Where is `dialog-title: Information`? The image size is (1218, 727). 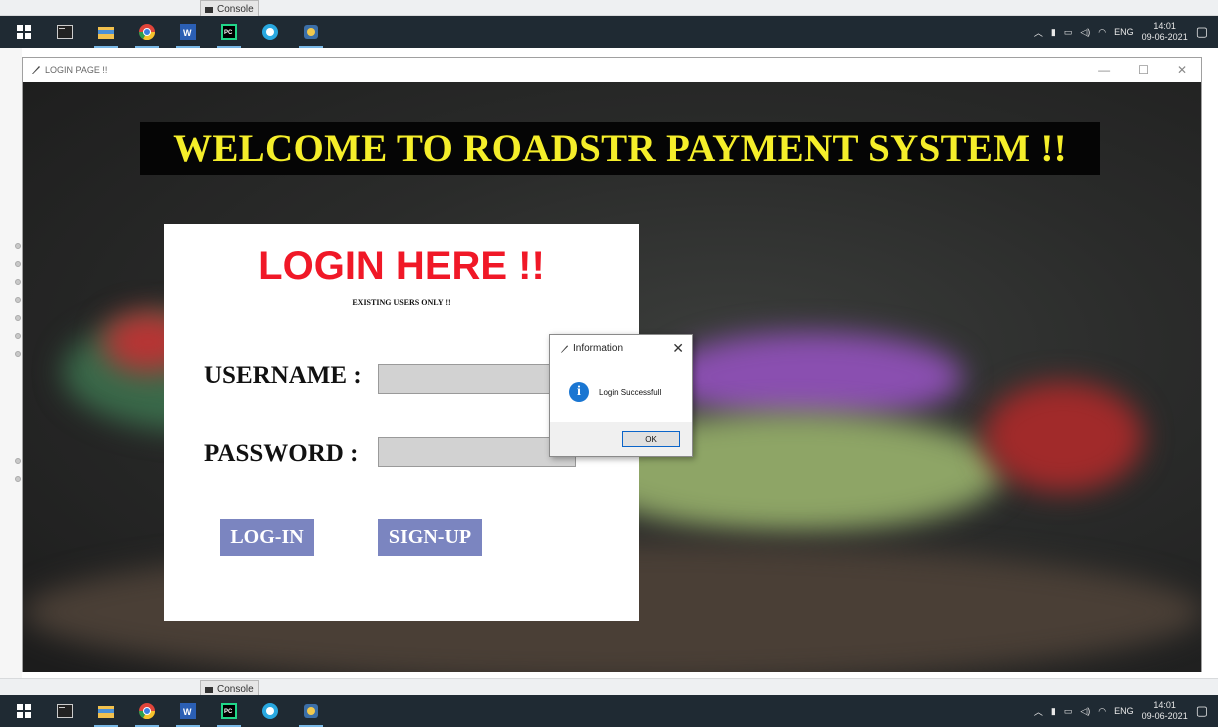 dialog-title: Information is located at coordinates (598, 348).